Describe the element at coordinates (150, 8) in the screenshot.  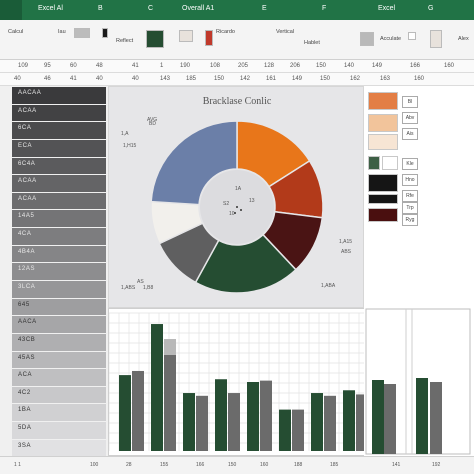
I see `tab-c: C` at that location.